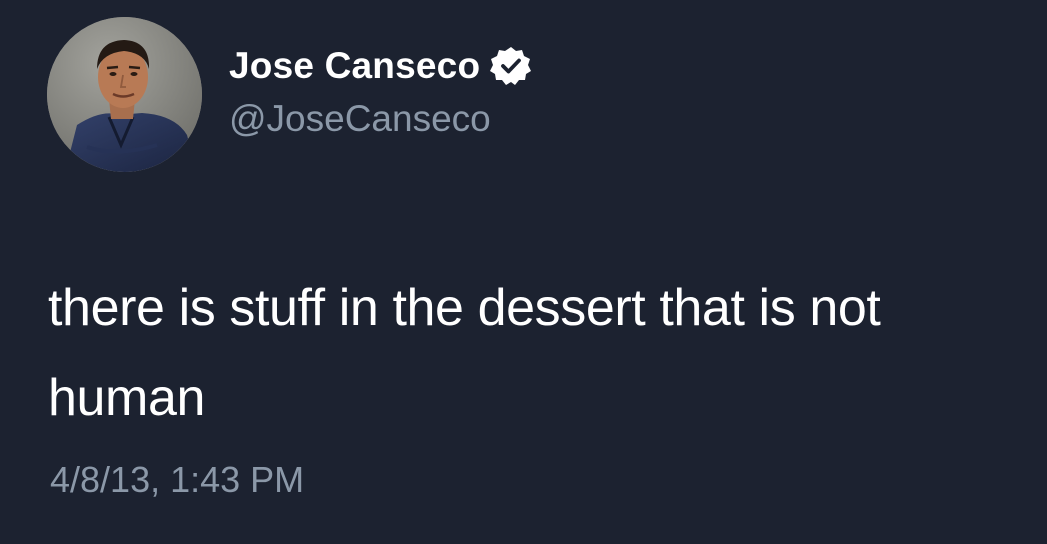  What do you see at coordinates (360, 119) in the screenshot?
I see `user-handle: @JoseCanseco` at bounding box center [360, 119].